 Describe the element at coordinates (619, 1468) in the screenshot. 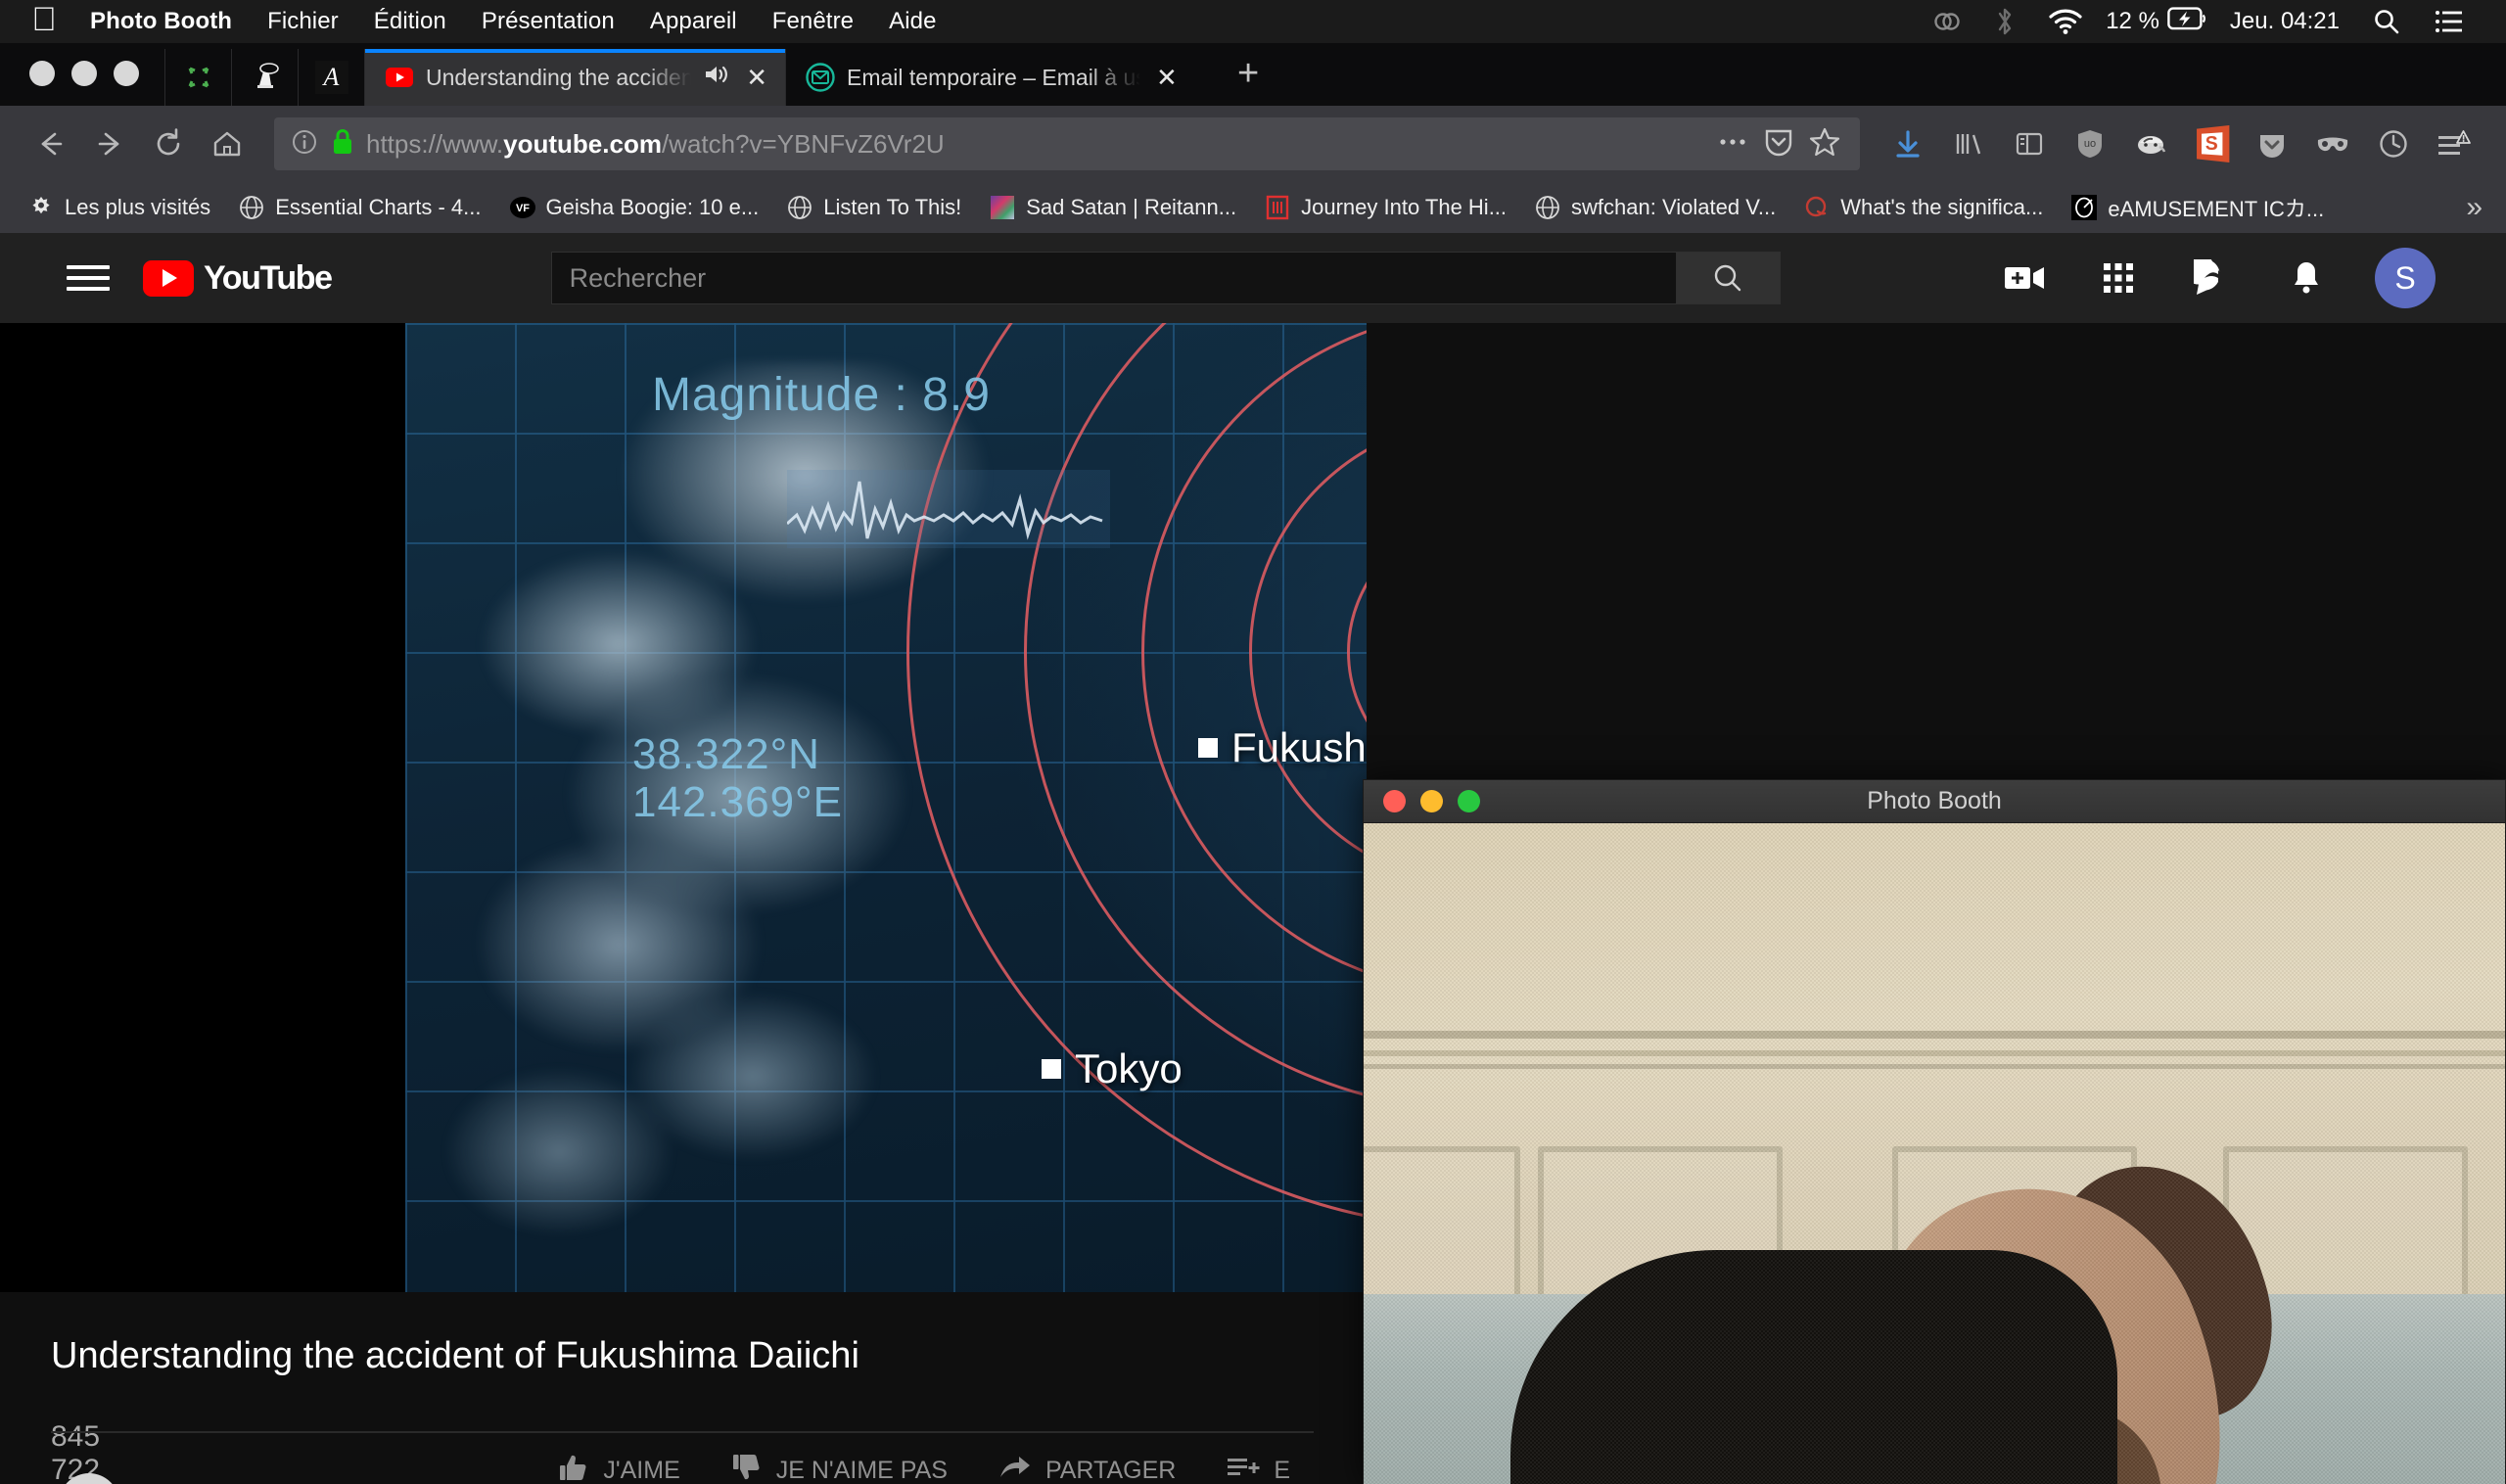

I see `like-button: J'AIME` at that location.